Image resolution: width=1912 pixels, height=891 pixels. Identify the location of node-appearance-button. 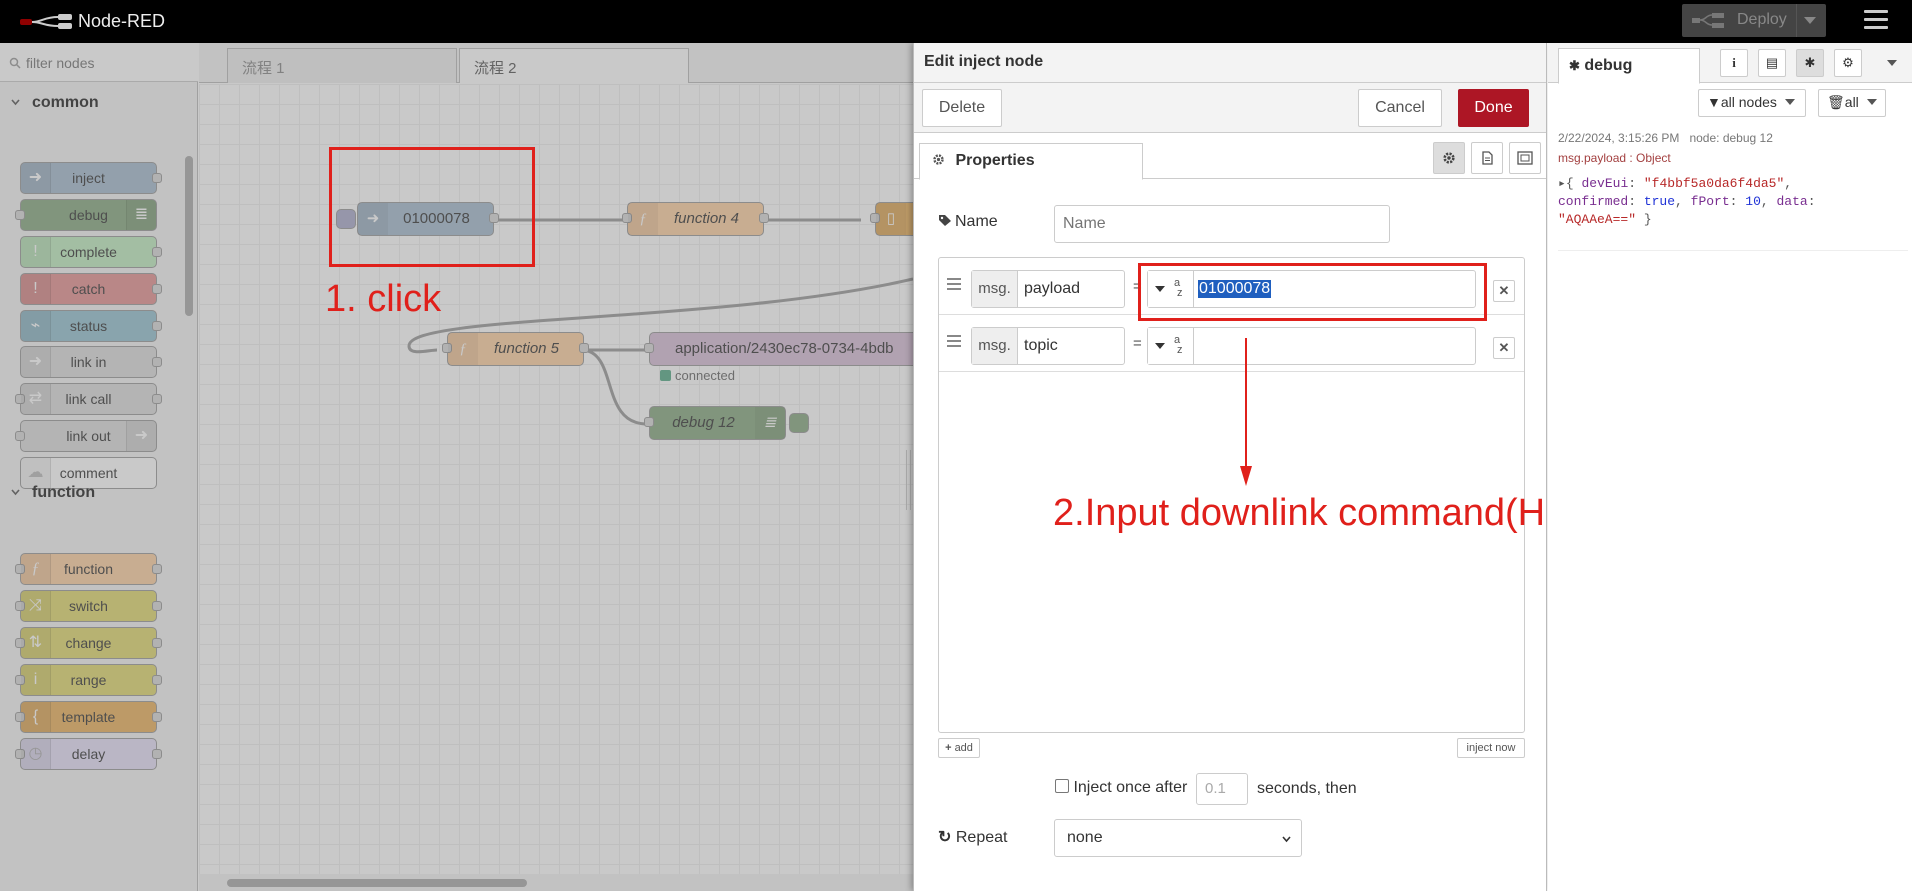
(1525, 158).